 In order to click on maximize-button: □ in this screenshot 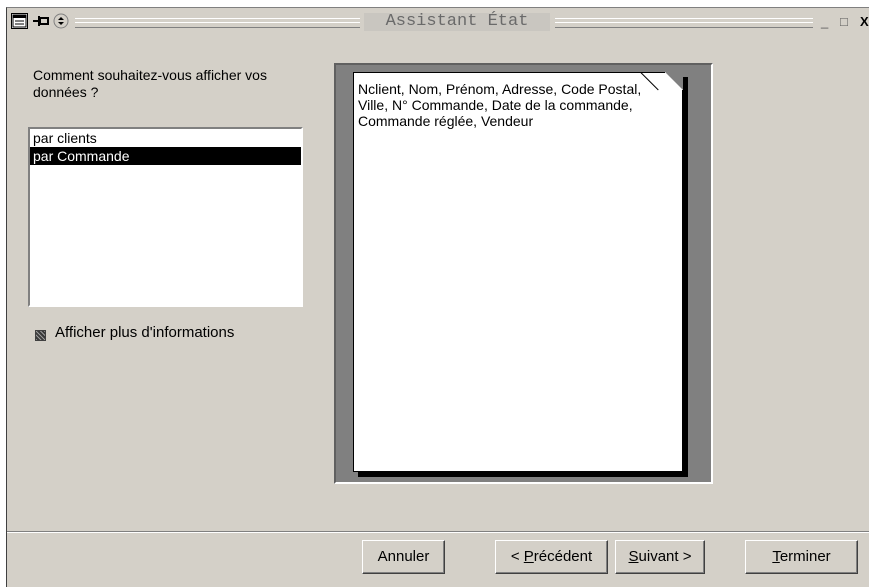, I will do `click(844, 22)`.